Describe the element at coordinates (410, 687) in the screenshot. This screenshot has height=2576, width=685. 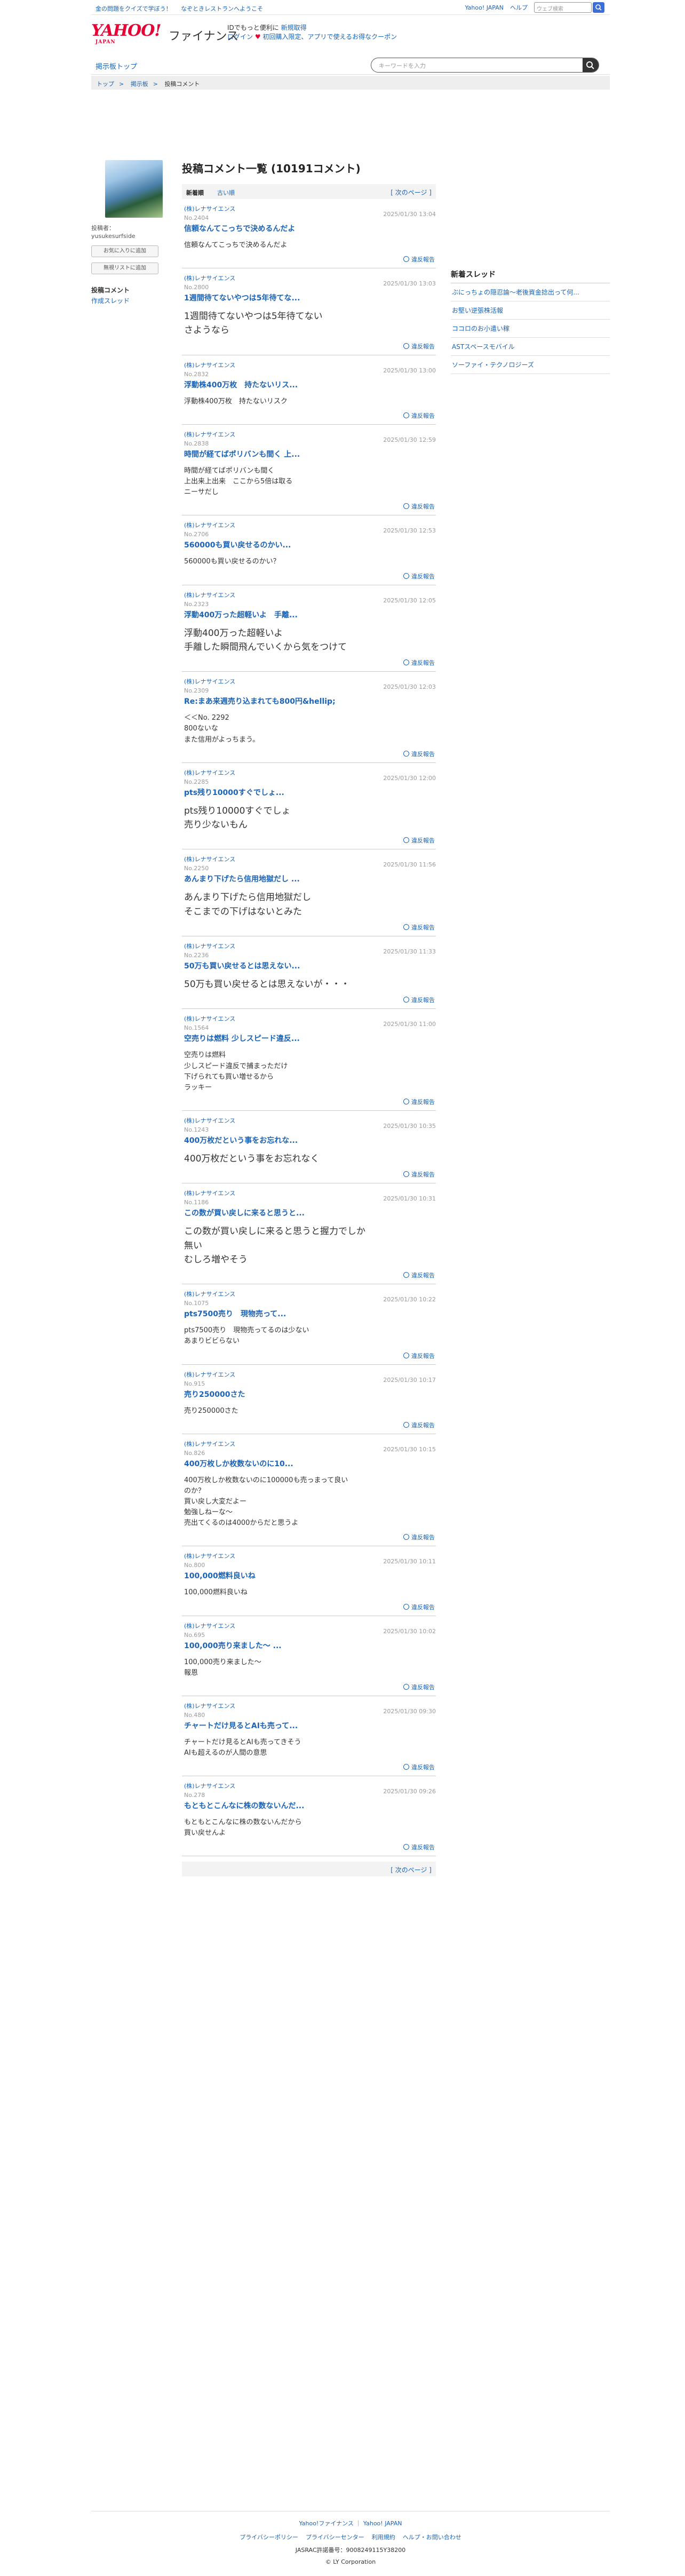
I see `comment-date: 2025/01/30 12:03` at that location.